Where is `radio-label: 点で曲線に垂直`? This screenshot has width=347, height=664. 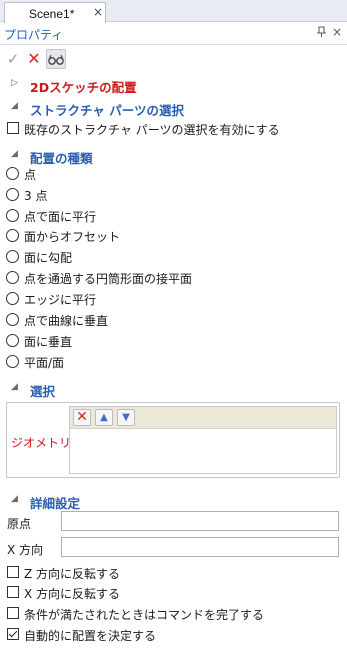
radio-label: 点で曲線に垂直 is located at coordinates (66, 321).